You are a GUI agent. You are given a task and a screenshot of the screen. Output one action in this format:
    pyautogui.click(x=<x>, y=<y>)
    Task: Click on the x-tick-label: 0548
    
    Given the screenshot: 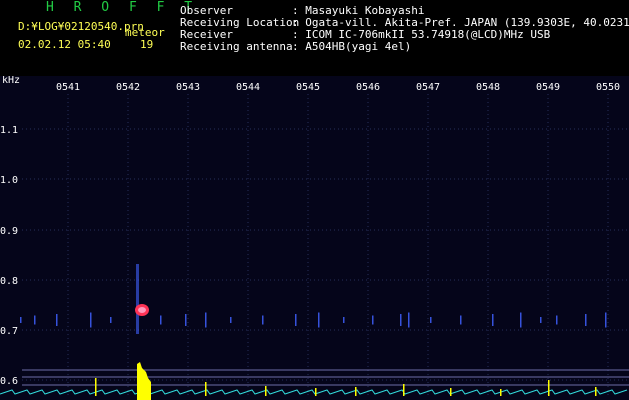 What is the action you would take?
    pyautogui.click(x=488, y=87)
    